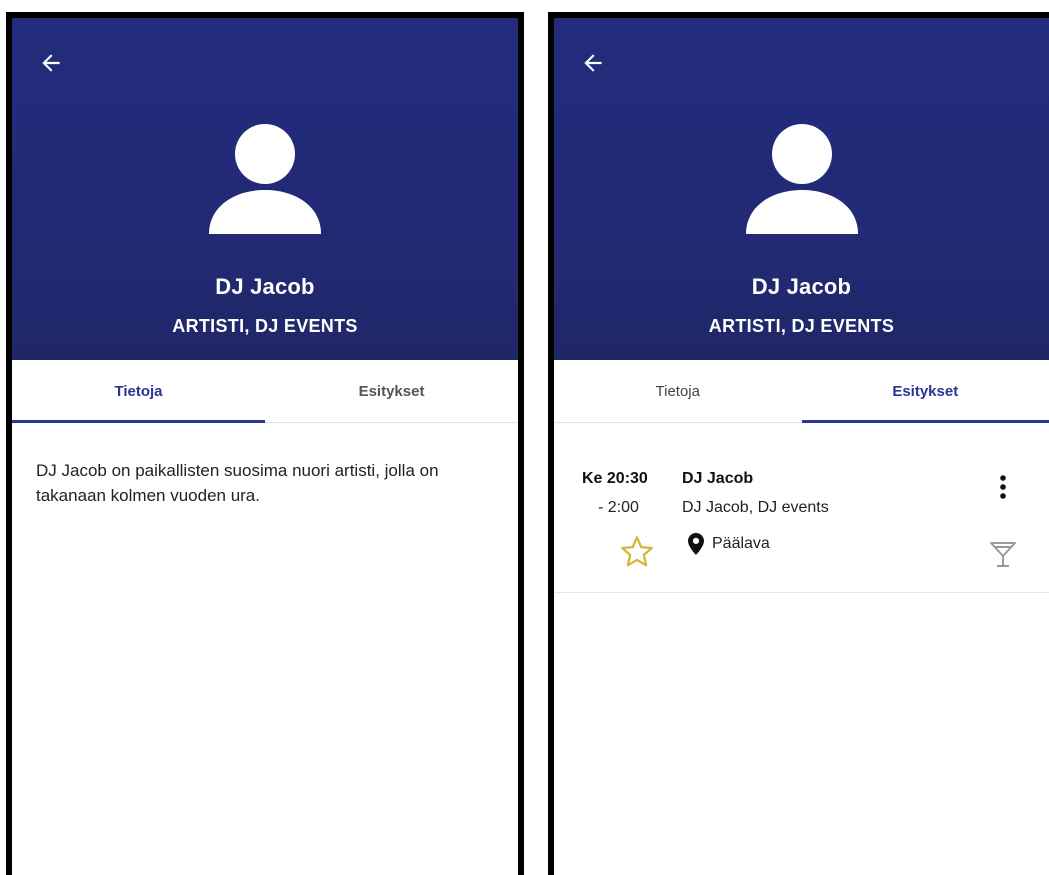 Image resolution: width=1049 pixels, height=875 pixels. Describe the element at coordinates (741, 543) in the screenshot. I see `event-location: Päälava` at that location.